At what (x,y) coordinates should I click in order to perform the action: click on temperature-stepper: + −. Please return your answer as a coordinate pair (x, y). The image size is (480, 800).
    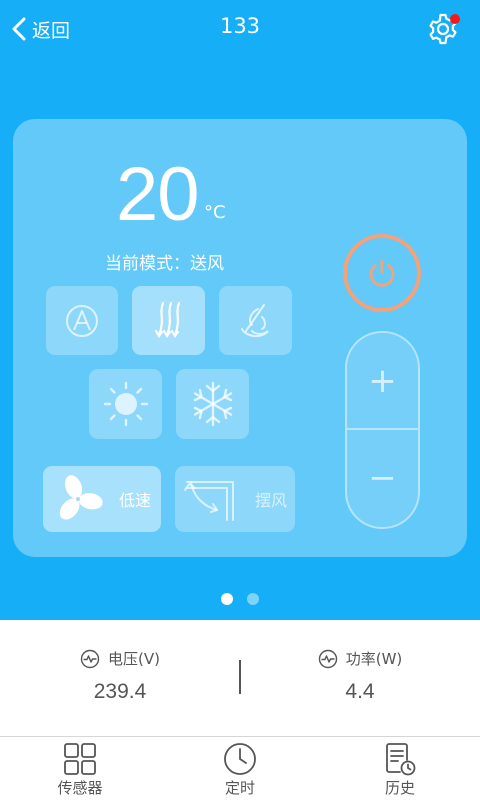
    Looking at the image, I should click on (382, 430).